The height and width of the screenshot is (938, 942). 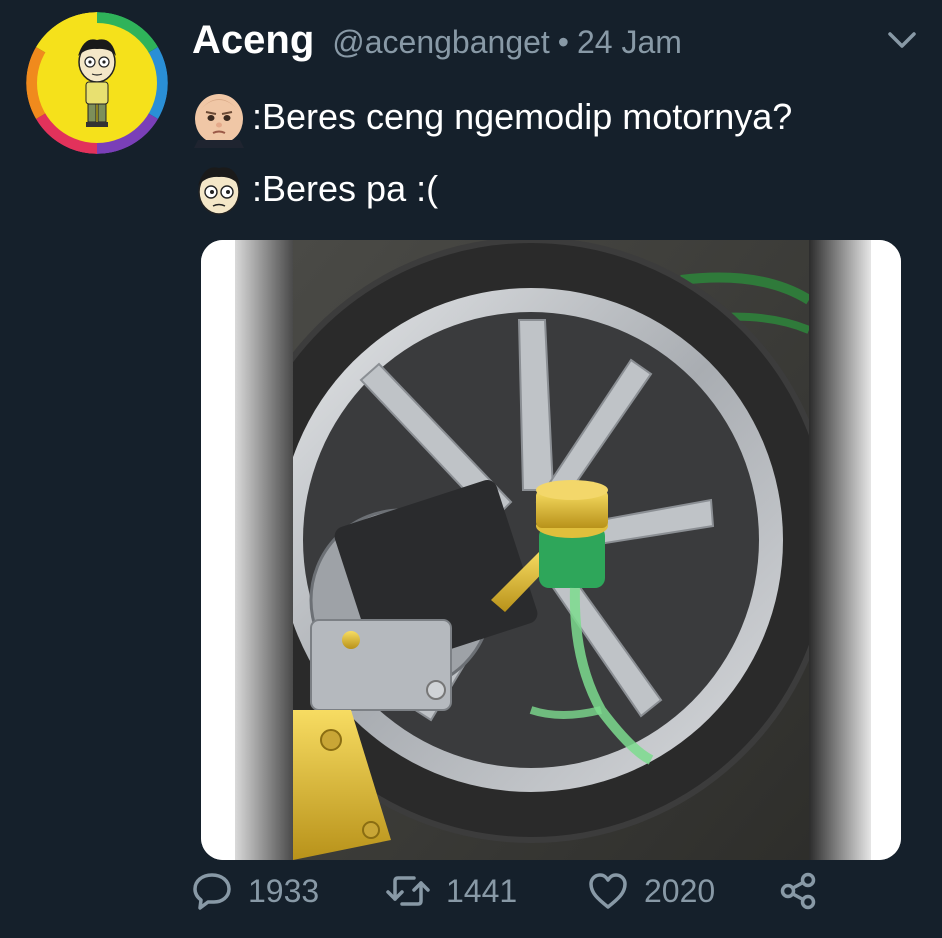 I want to click on share-action, so click(x=798, y=891).